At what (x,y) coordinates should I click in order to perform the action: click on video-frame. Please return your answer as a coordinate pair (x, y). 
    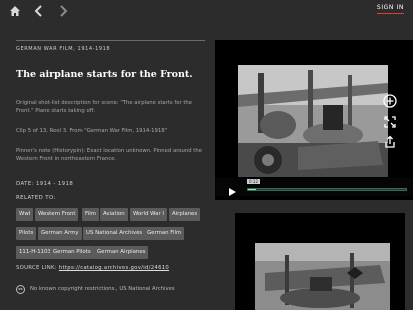
    Looking at the image, I should click on (313, 121).